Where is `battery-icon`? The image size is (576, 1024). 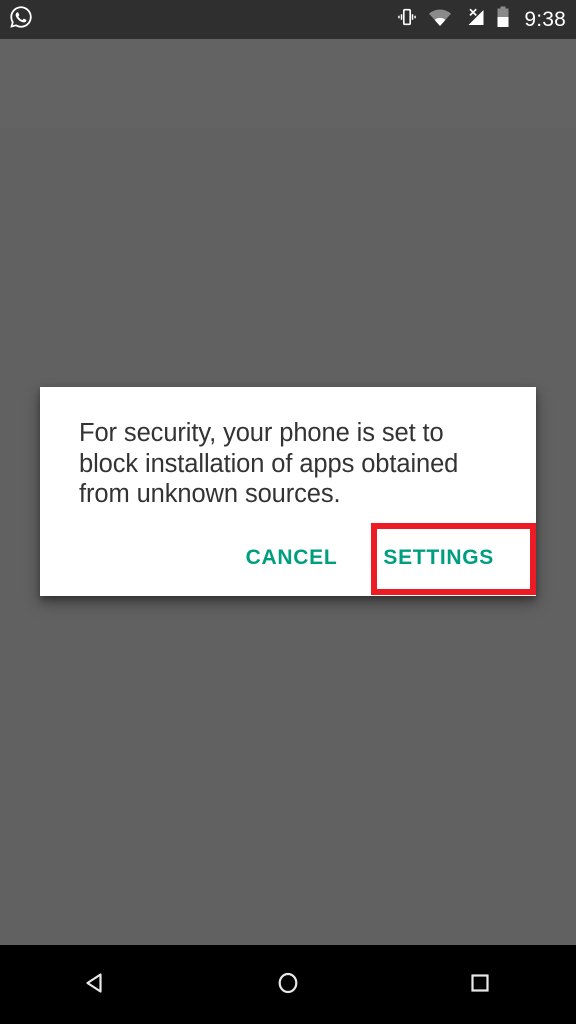
battery-icon is located at coordinates (503, 19).